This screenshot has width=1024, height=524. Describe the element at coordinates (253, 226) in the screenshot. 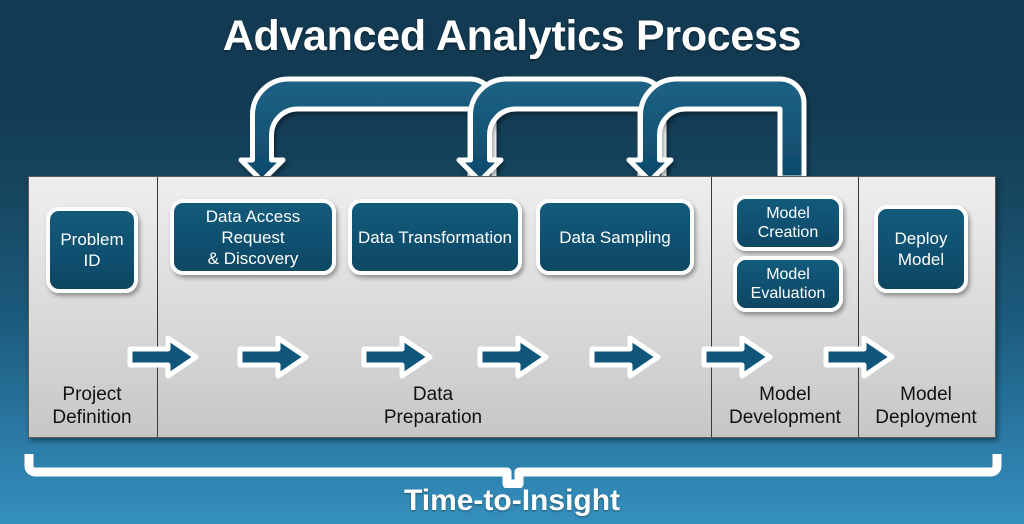

I see `step-label-line1: Data Access Request` at that location.